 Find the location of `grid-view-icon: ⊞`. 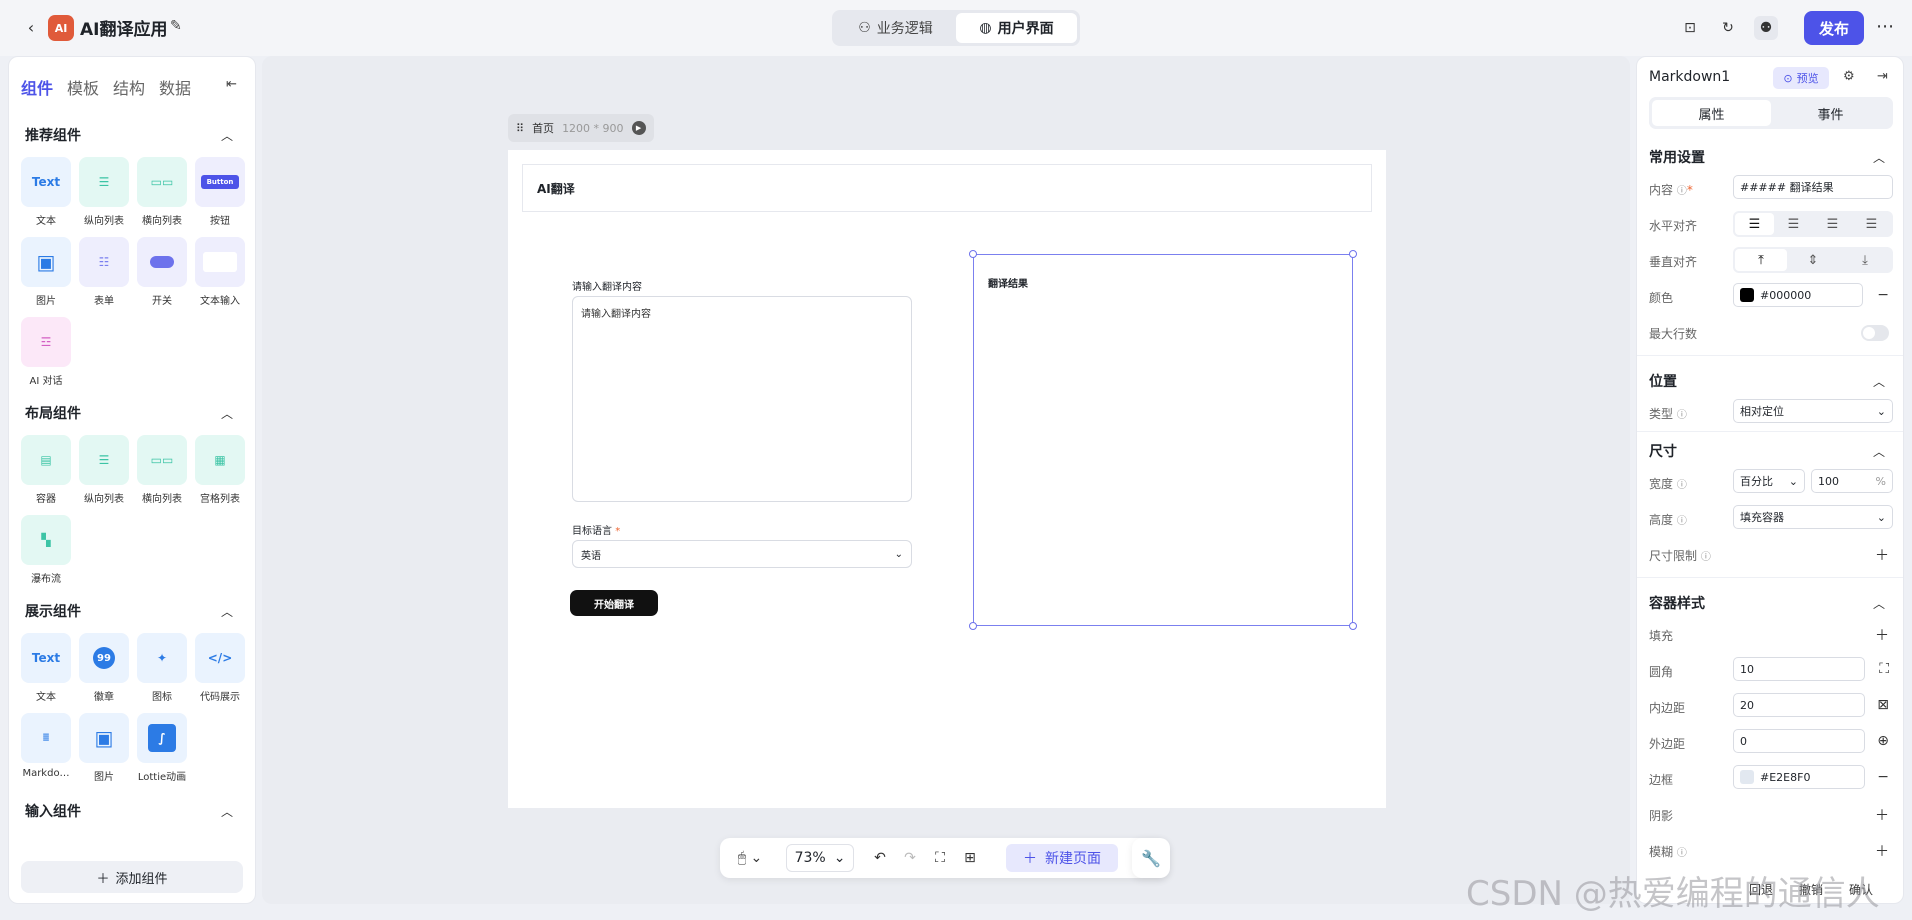

grid-view-icon: ⊞ is located at coordinates (970, 858).